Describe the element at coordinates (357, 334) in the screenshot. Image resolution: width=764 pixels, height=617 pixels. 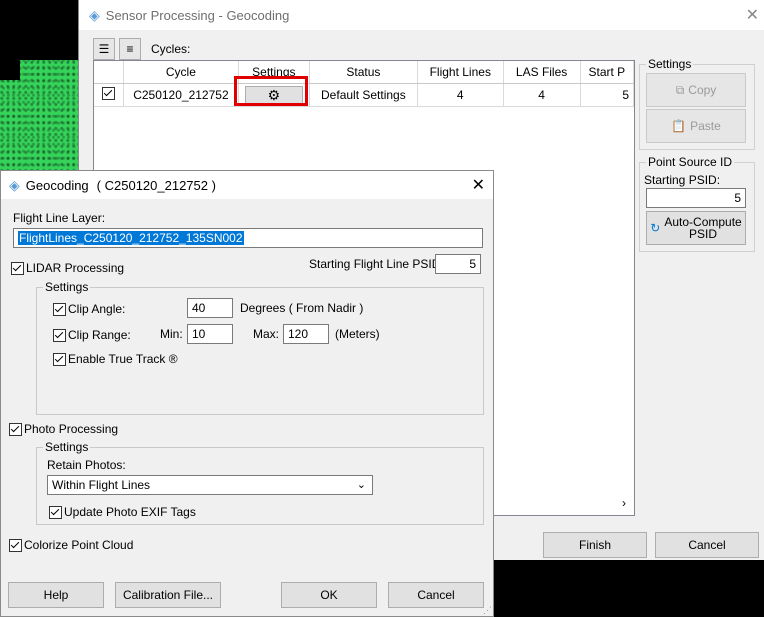
I see `range-units: (Meters)` at that location.